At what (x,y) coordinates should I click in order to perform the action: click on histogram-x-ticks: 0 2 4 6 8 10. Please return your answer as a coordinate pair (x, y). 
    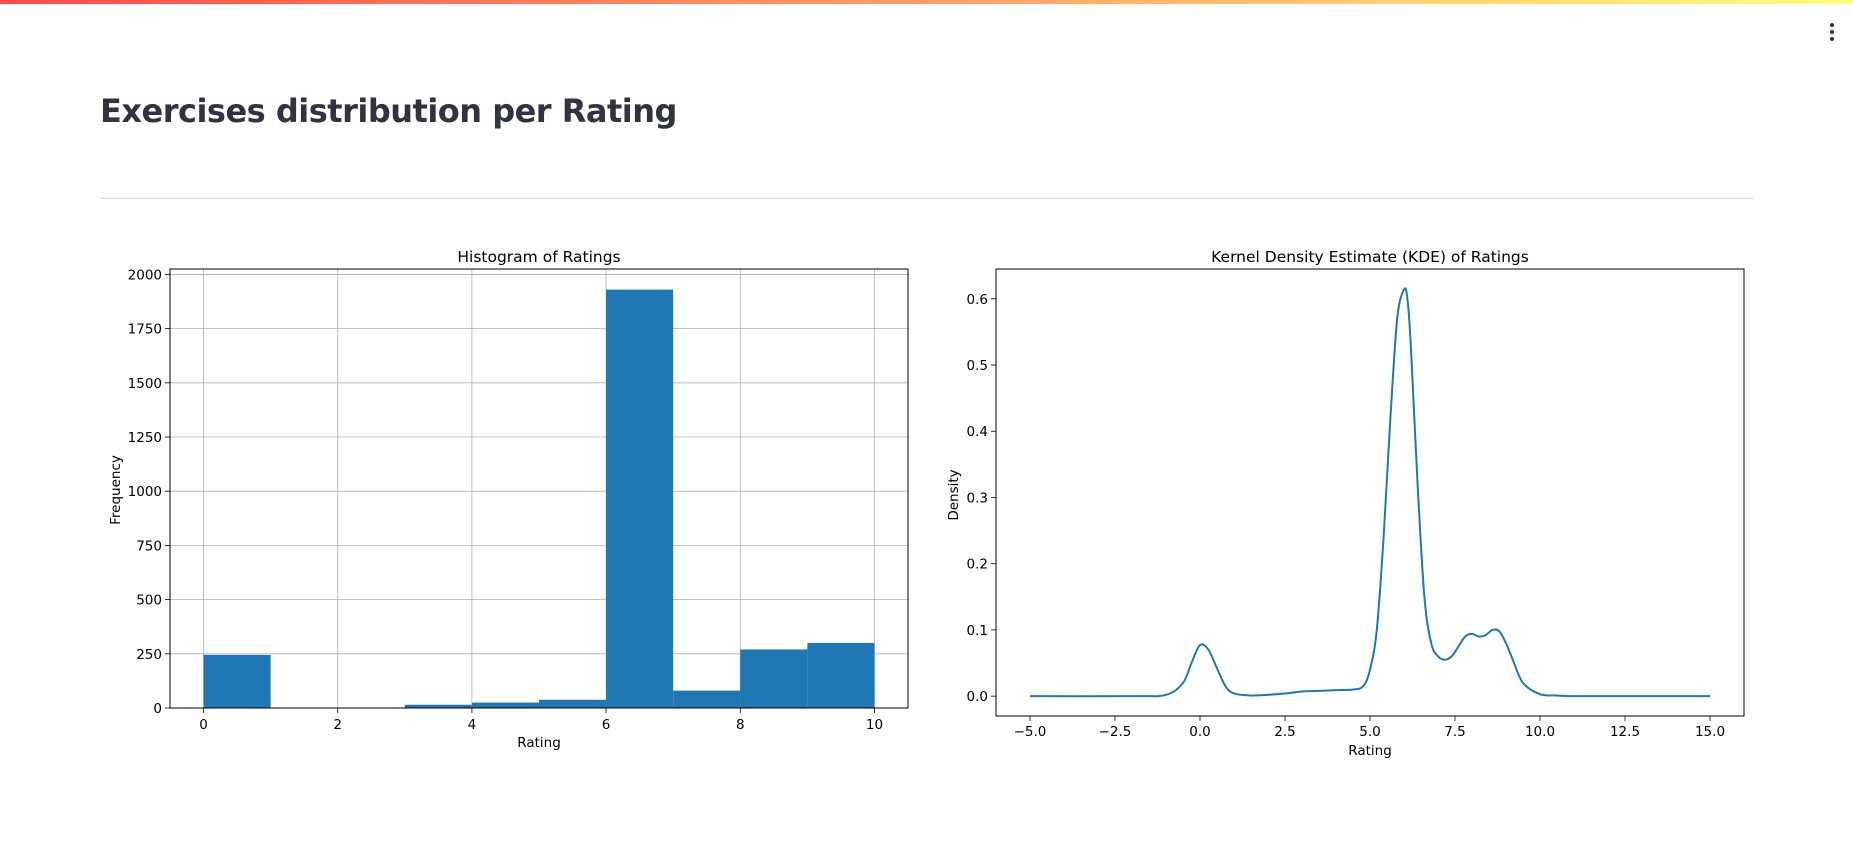
    Looking at the image, I should click on (541, 720).